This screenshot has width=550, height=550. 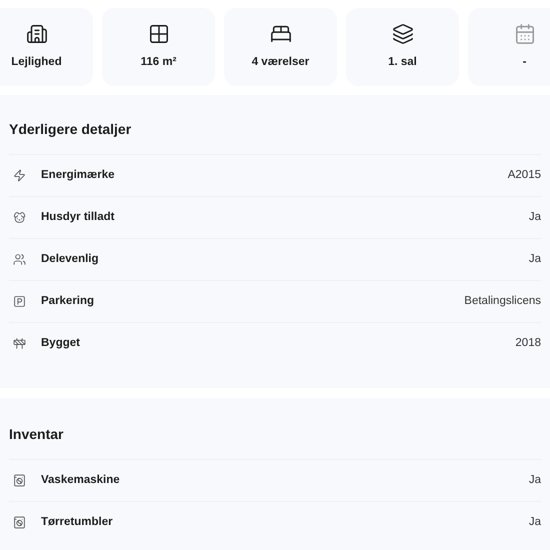 What do you see at coordinates (502, 301) in the screenshot?
I see `detail-value: Betalingslicens` at bounding box center [502, 301].